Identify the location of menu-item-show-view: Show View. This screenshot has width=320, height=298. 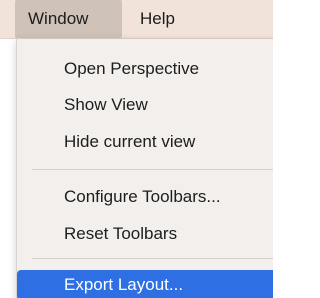
(145, 105).